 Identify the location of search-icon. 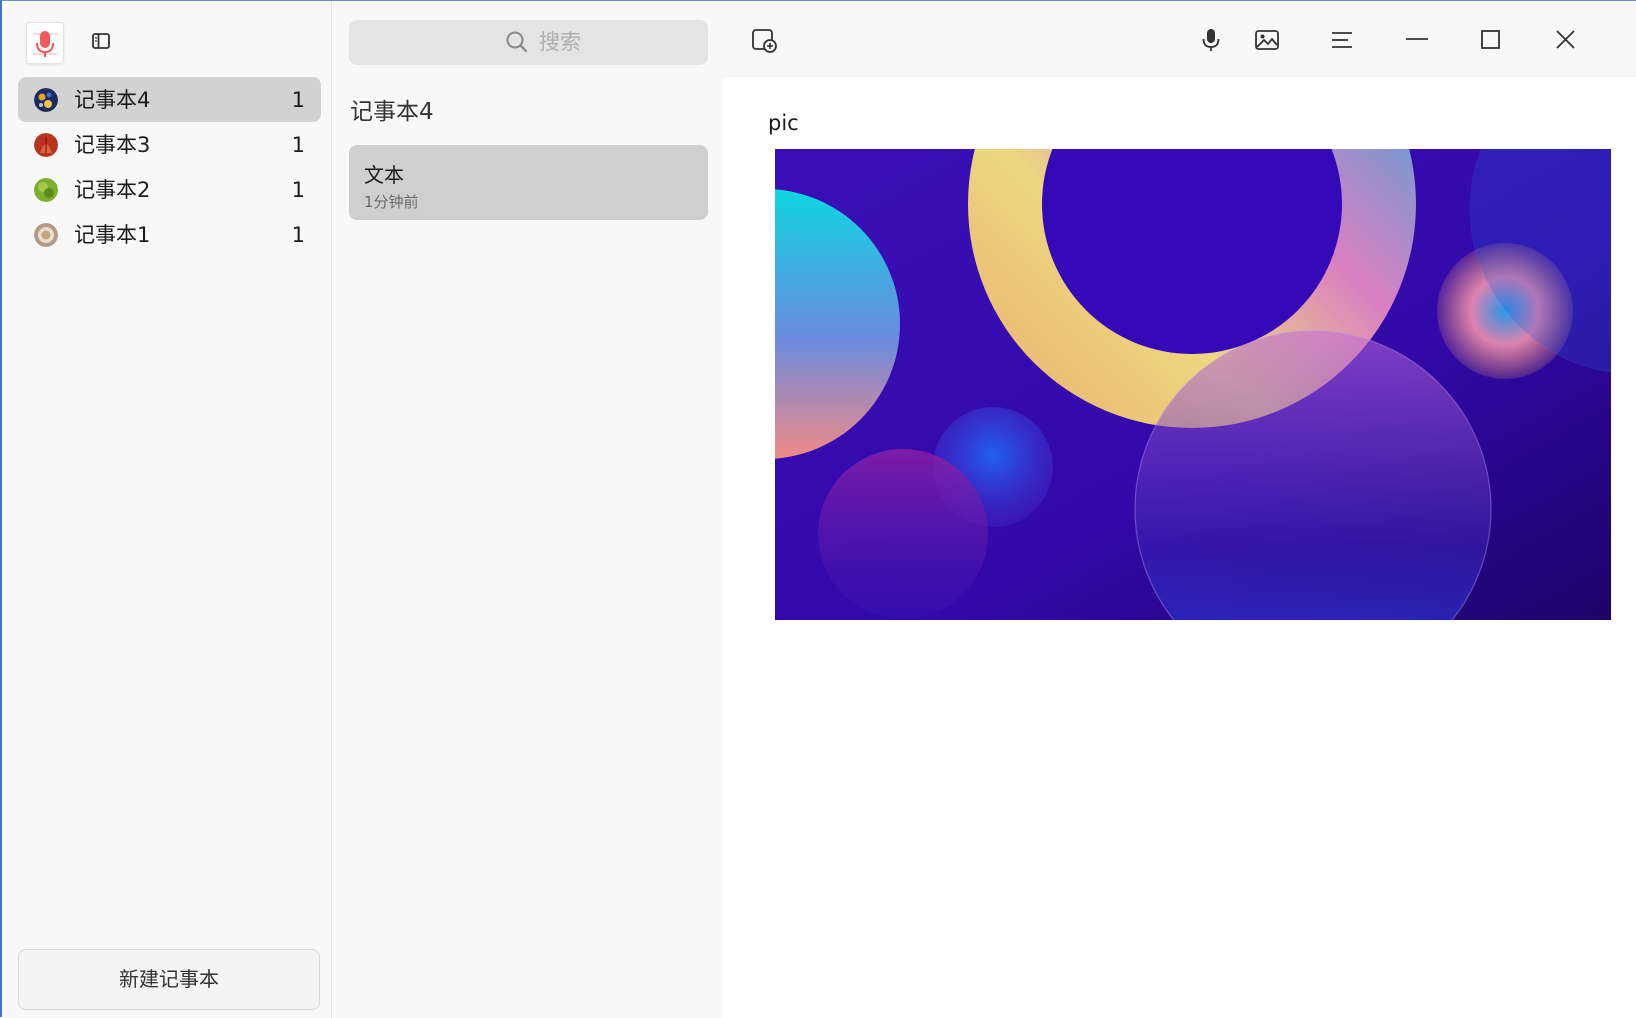
(517, 42).